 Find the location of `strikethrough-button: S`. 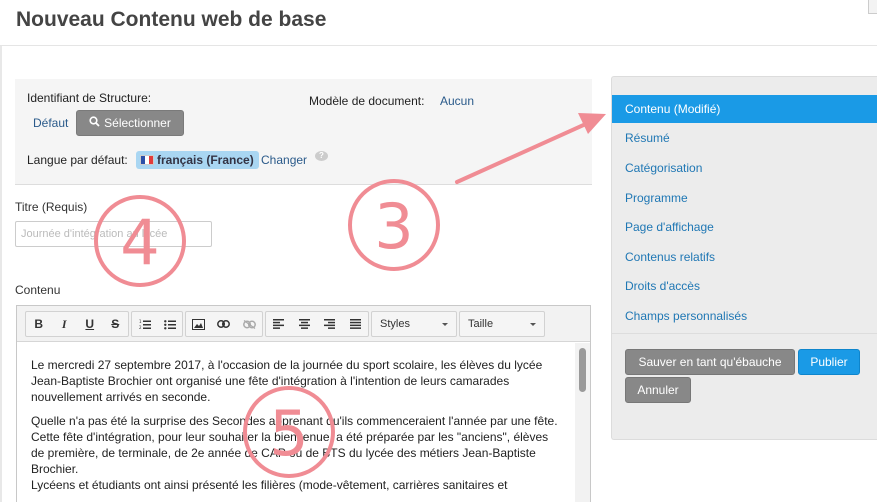

strikethrough-button: S is located at coordinates (116, 324).